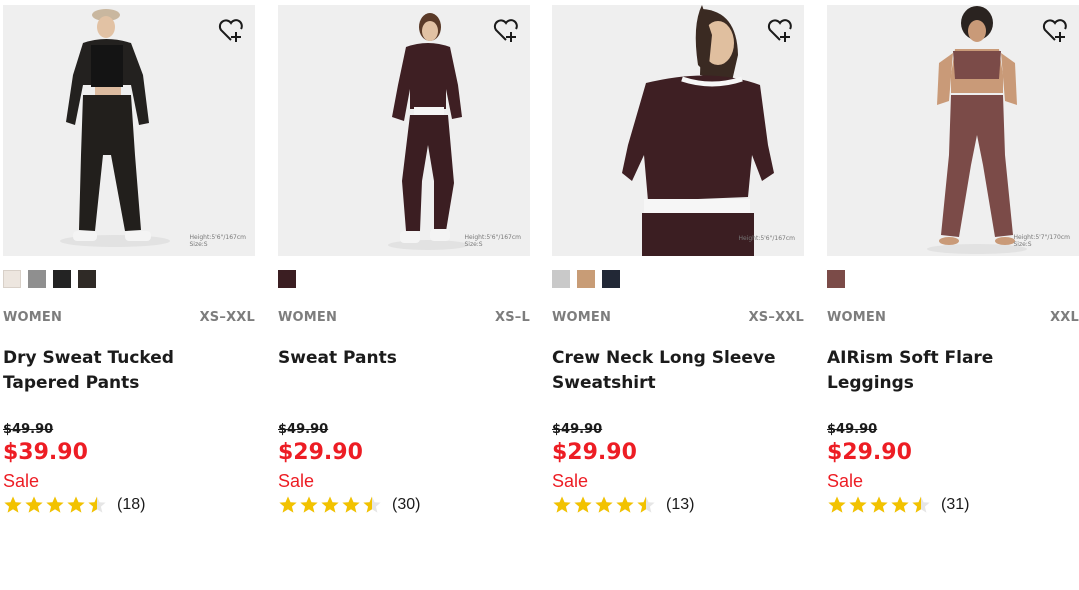 The width and height of the screenshot is (1079, 590). What do you see at coordinates (129, 384) in the screenshot?
I see `product-name: Dry Sweat Tucked Tapered Pants` at bounding box center [129, 384].